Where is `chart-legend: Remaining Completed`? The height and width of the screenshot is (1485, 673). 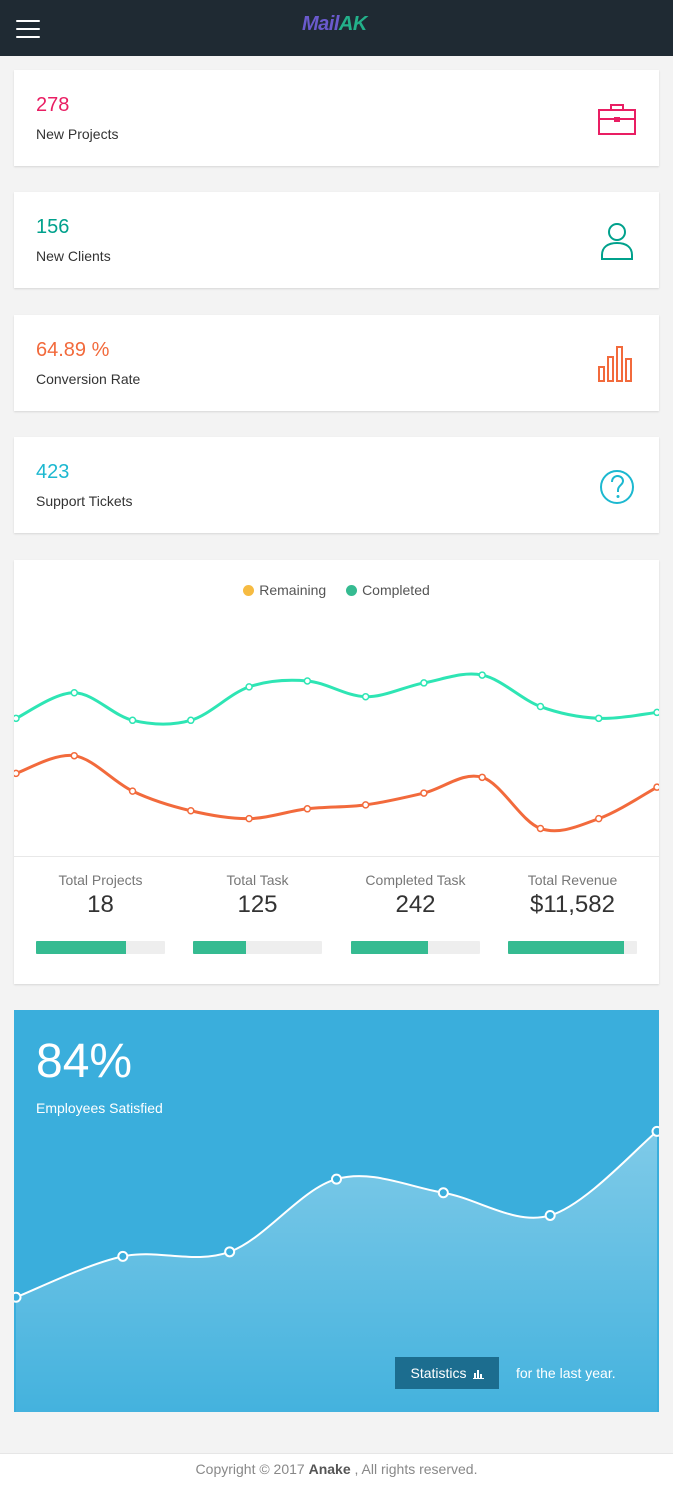 chart-legend: Remaining Completed is located at coordinates (336, 590).